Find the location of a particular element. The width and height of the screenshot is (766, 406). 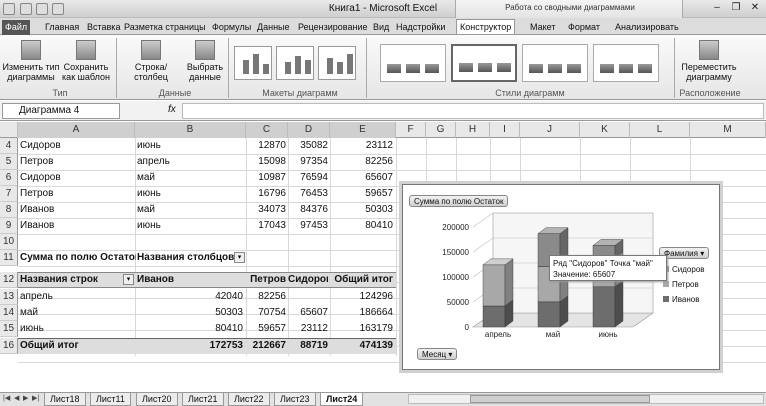

row-header: 12 is located at coordinates (9, 280).